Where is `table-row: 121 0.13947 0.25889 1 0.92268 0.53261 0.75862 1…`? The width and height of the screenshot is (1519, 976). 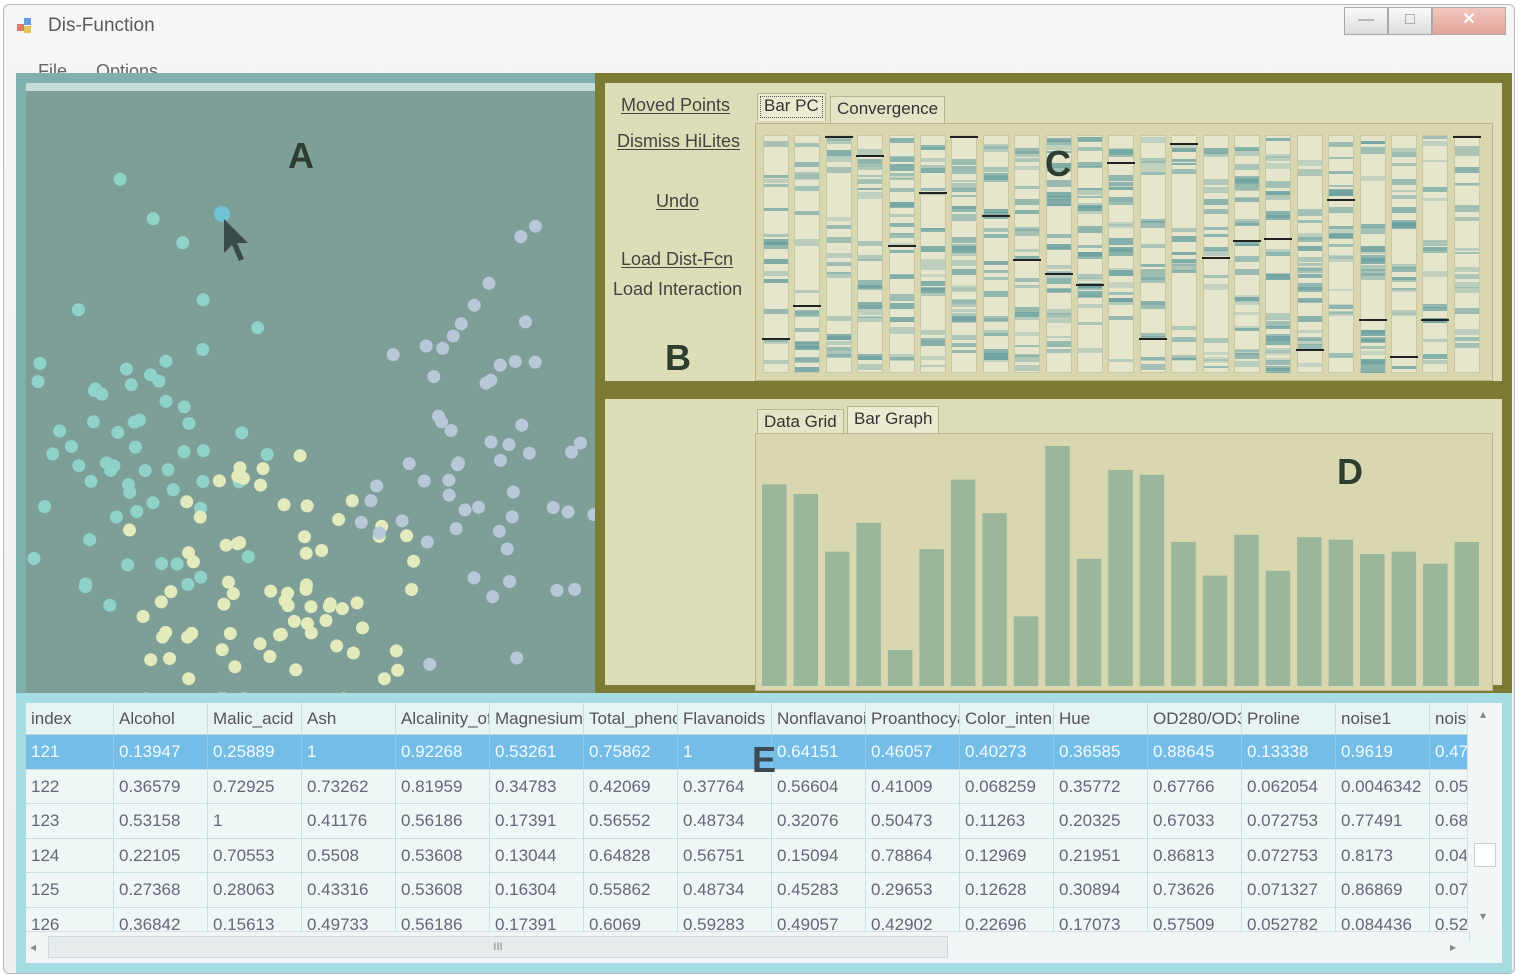 table-row: 121 0.13947 0.25889 1 0.92268 0.53261 0.75862 1… is located at coordinates (748, 752).